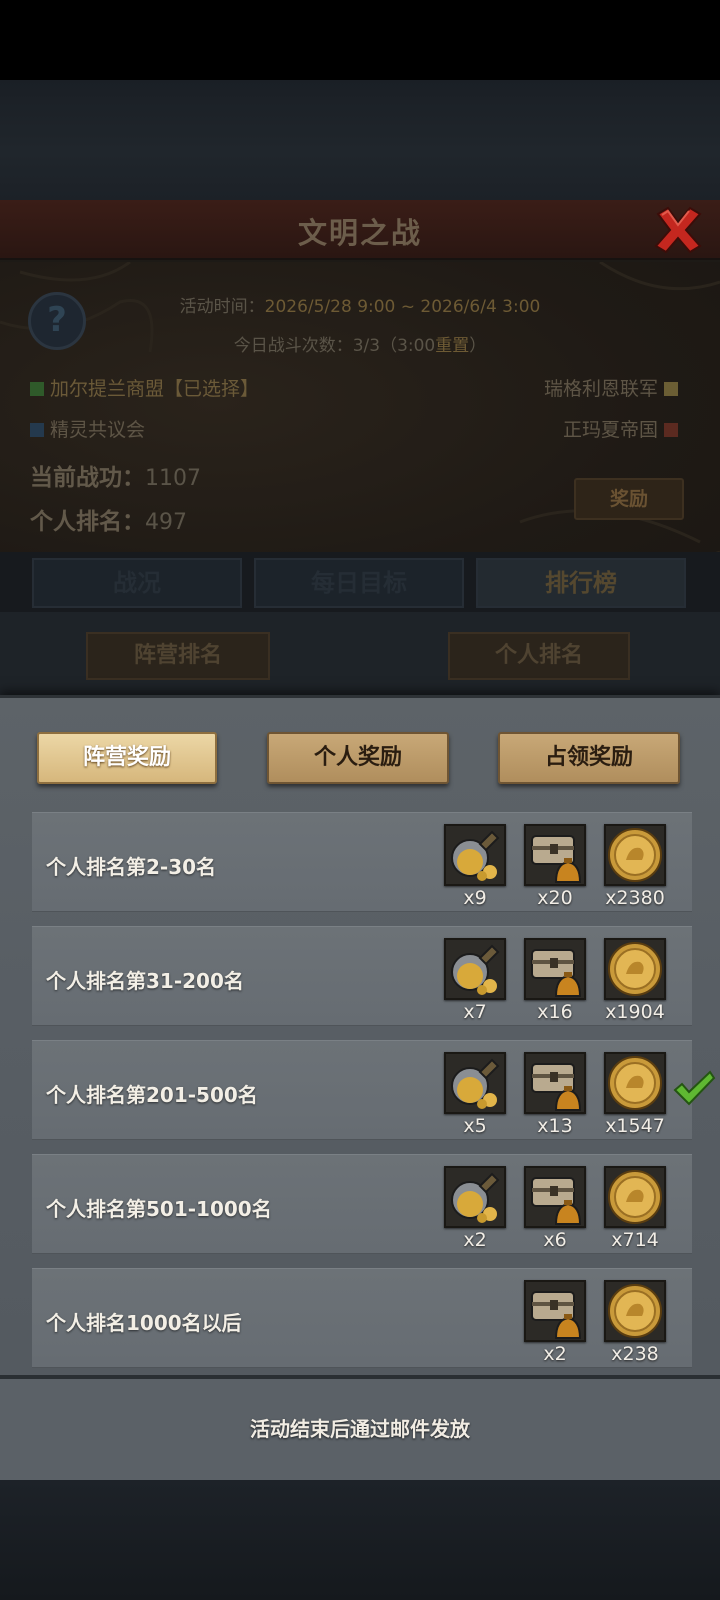  Describe the element at coordinates (635, 1354) in the screenshot. I see `reward-qty: x238` at that location.